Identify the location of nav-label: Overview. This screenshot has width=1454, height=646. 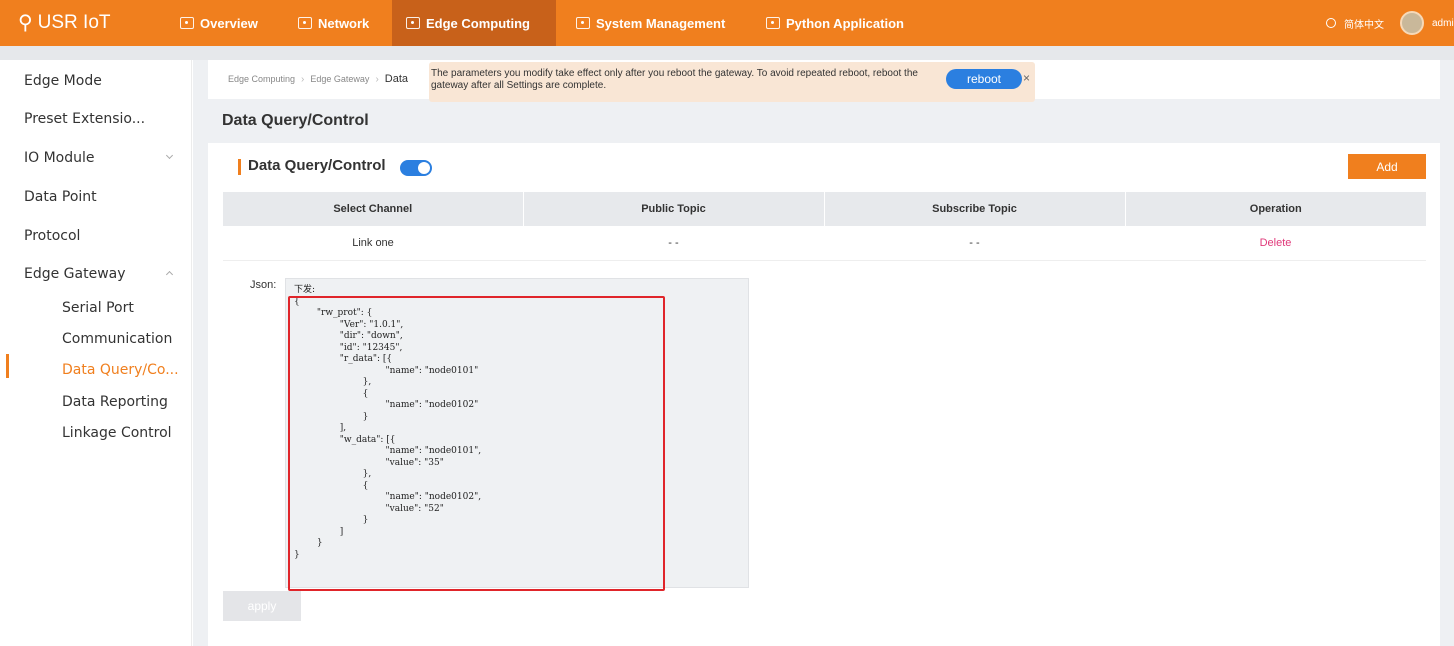
(229, 23).